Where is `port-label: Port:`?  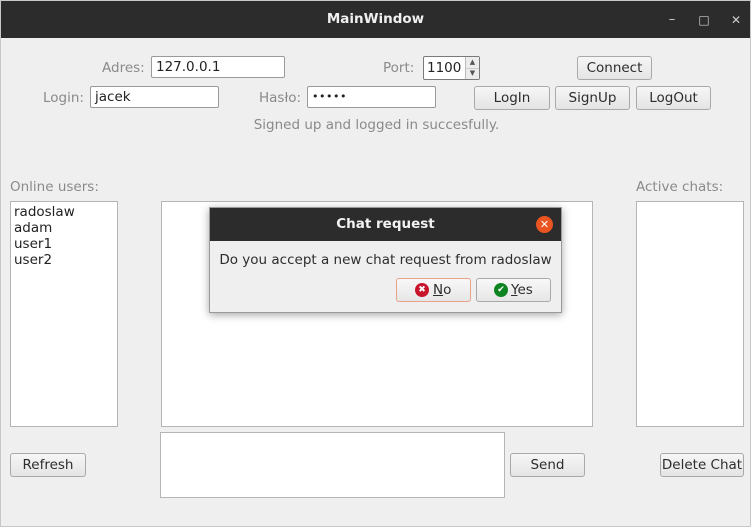 port-label: Port: is located at coordinates (399, 68).